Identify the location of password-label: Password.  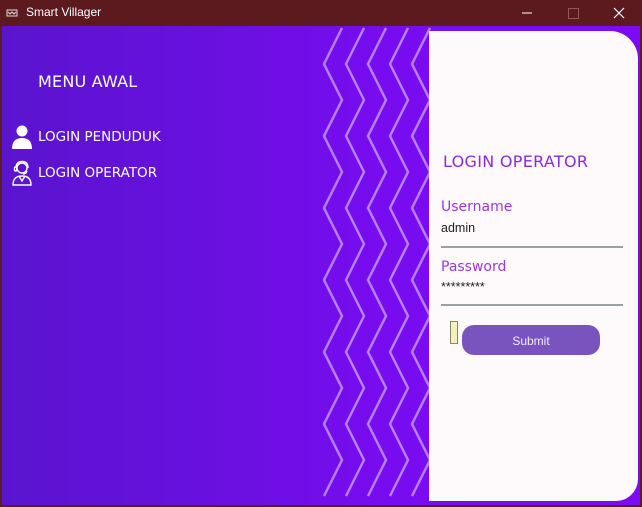
(474, 267).